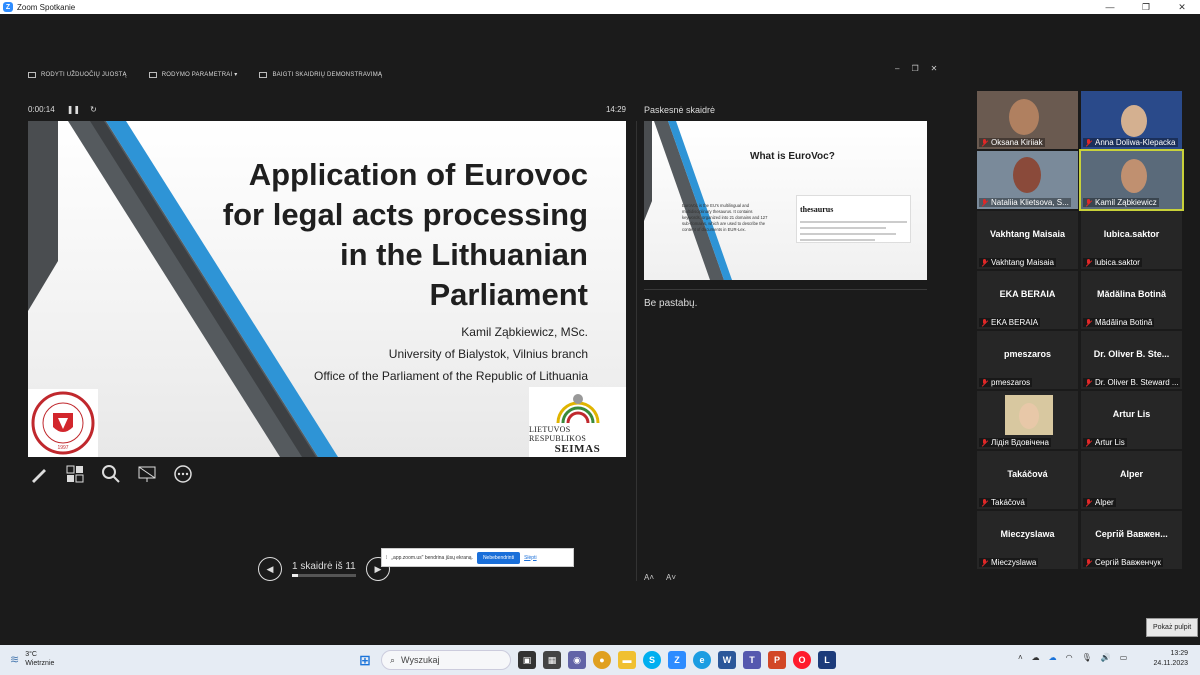 The width and height of the screenshot is (1200, 675). I want to click on windows-start-icon: ⊞, so click(365, 660).